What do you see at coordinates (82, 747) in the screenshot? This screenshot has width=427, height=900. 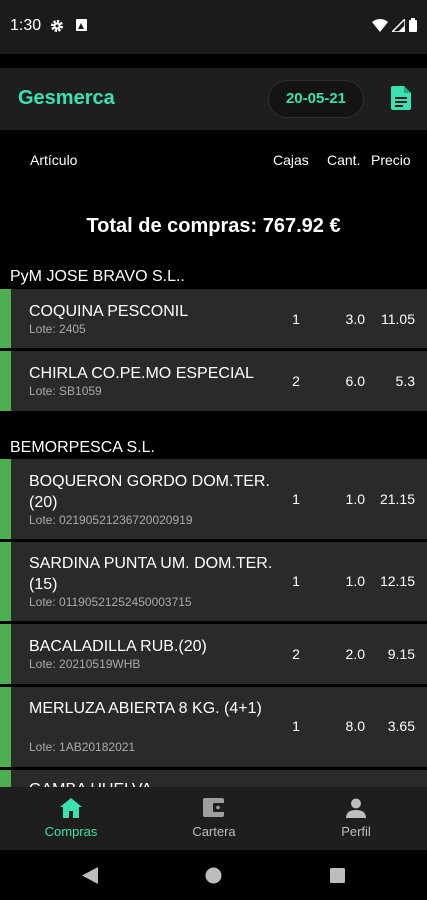 I see `item-lote: Lote: 1AB20182021` at bounding box center [82, 747].